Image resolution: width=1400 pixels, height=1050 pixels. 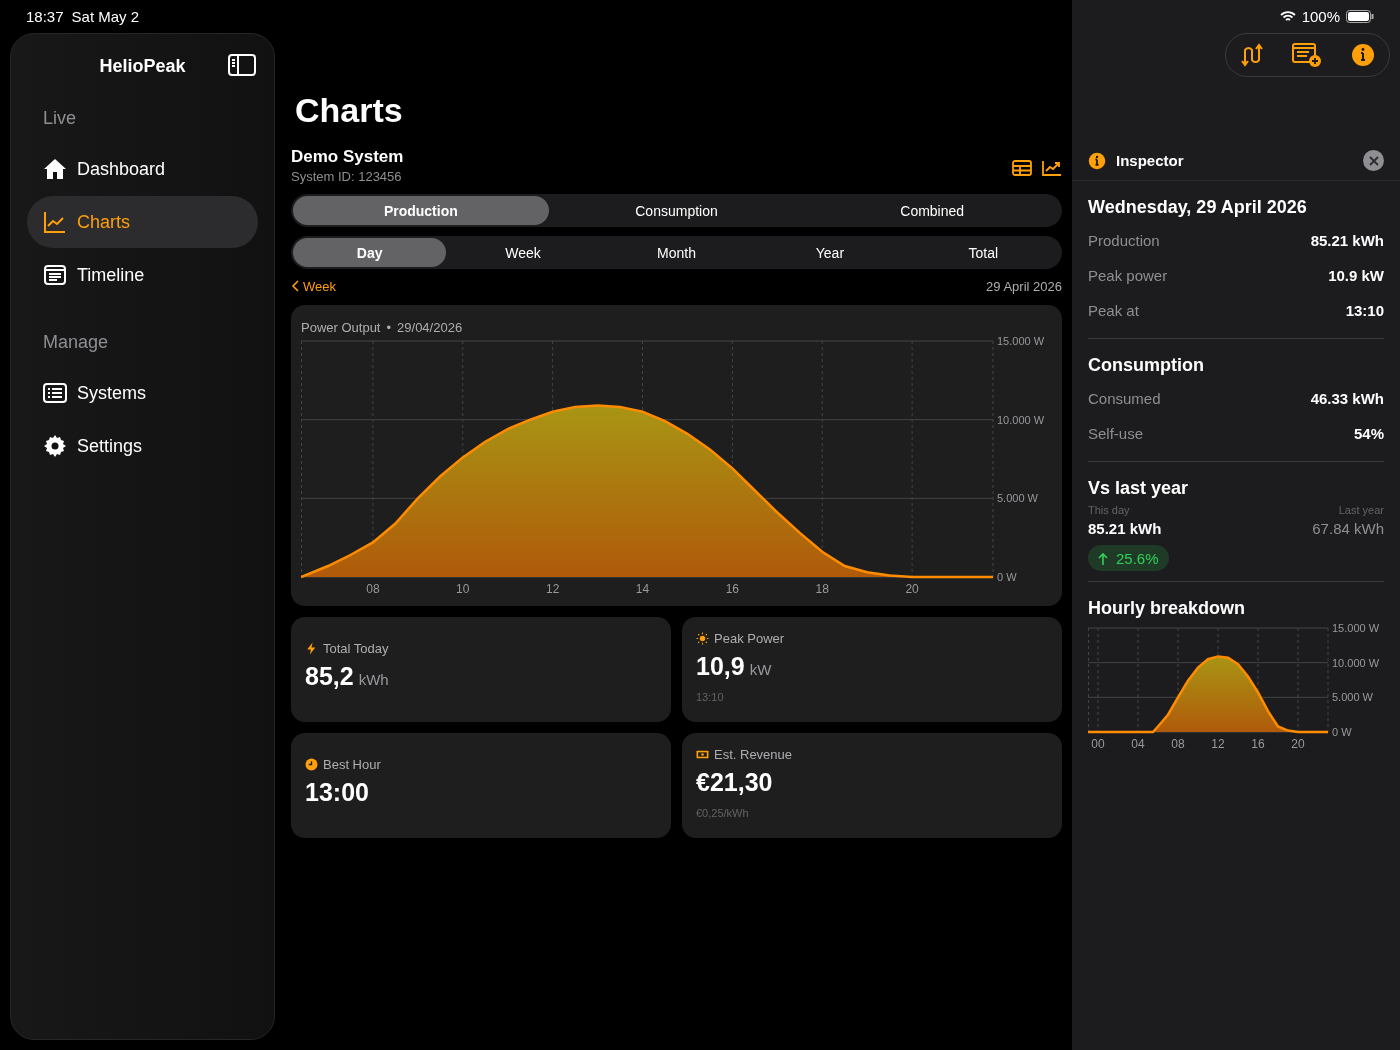 What do you see at coordinates (105, 16) in the screenshot?
I see `status-date: Sat May 2` at bounding box center [105, 16].